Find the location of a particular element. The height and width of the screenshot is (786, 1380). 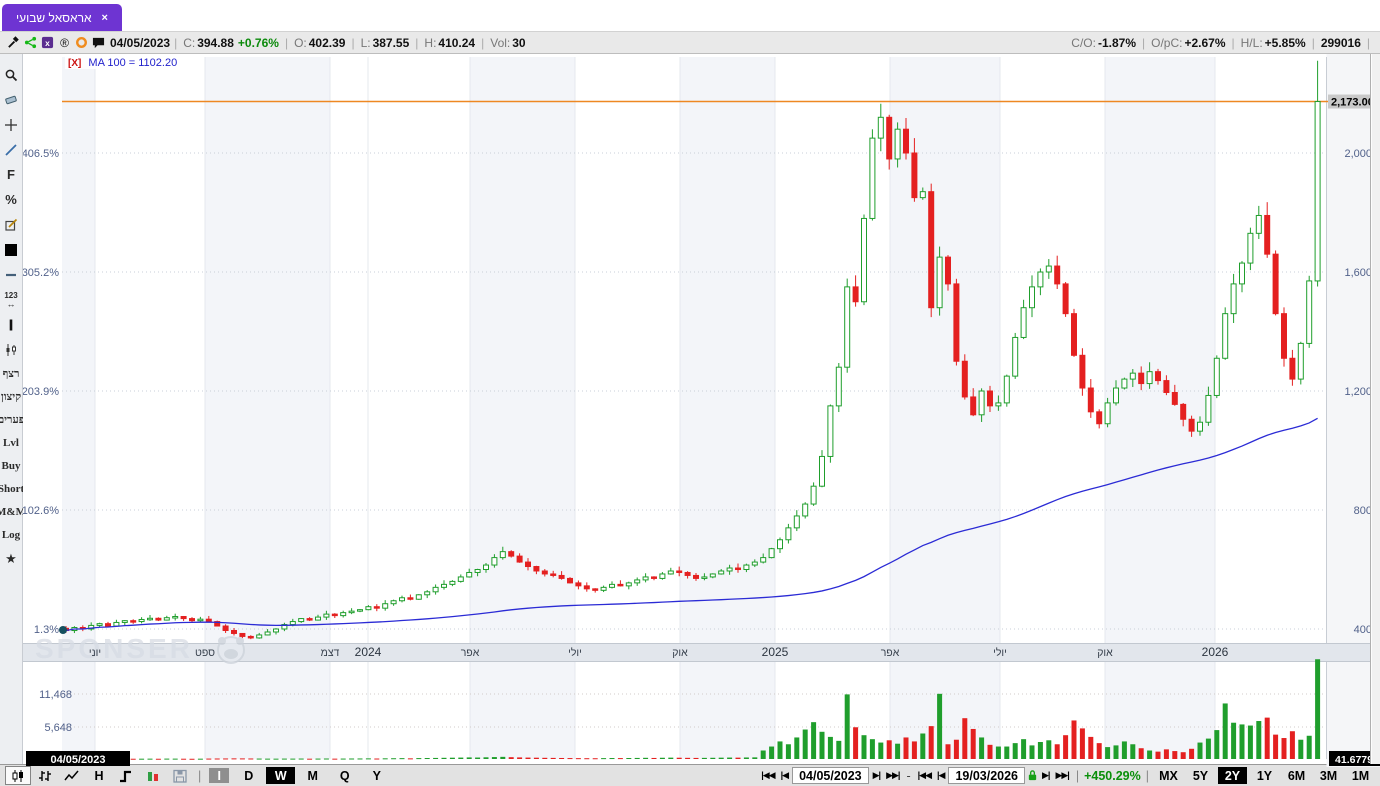

line-style-button is located at coordinates (72, 775).